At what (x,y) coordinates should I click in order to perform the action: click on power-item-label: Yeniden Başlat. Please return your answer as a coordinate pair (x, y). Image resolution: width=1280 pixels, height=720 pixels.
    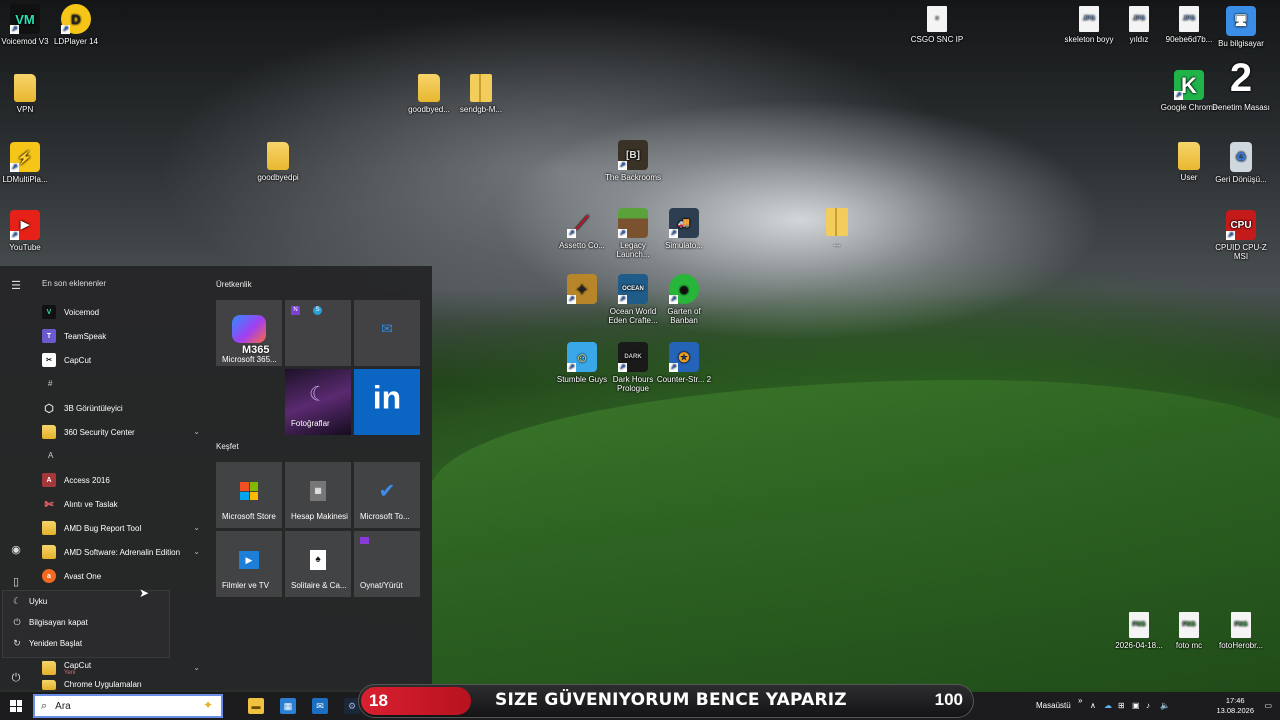
    Looking at the image, I should click on (56, 643).